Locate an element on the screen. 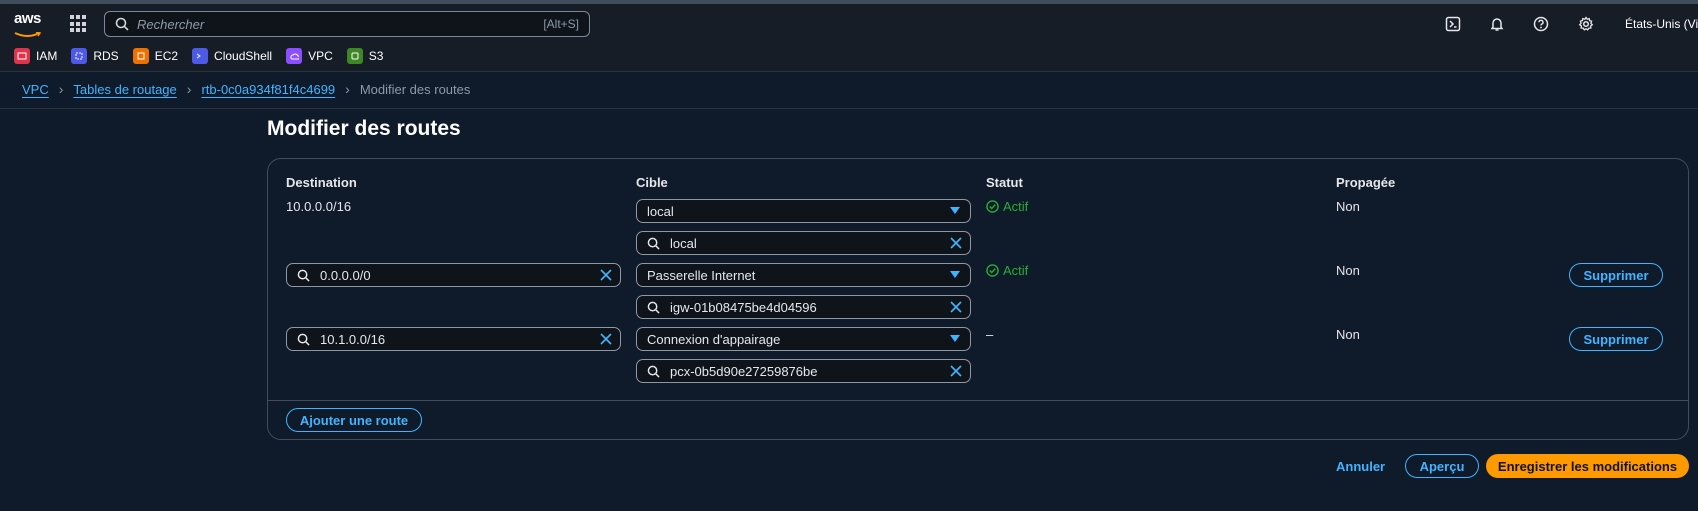 This screenshot has width=1698, height=511. destination-input: 10.1.0.0/16 is located at coordinates (453, 339).